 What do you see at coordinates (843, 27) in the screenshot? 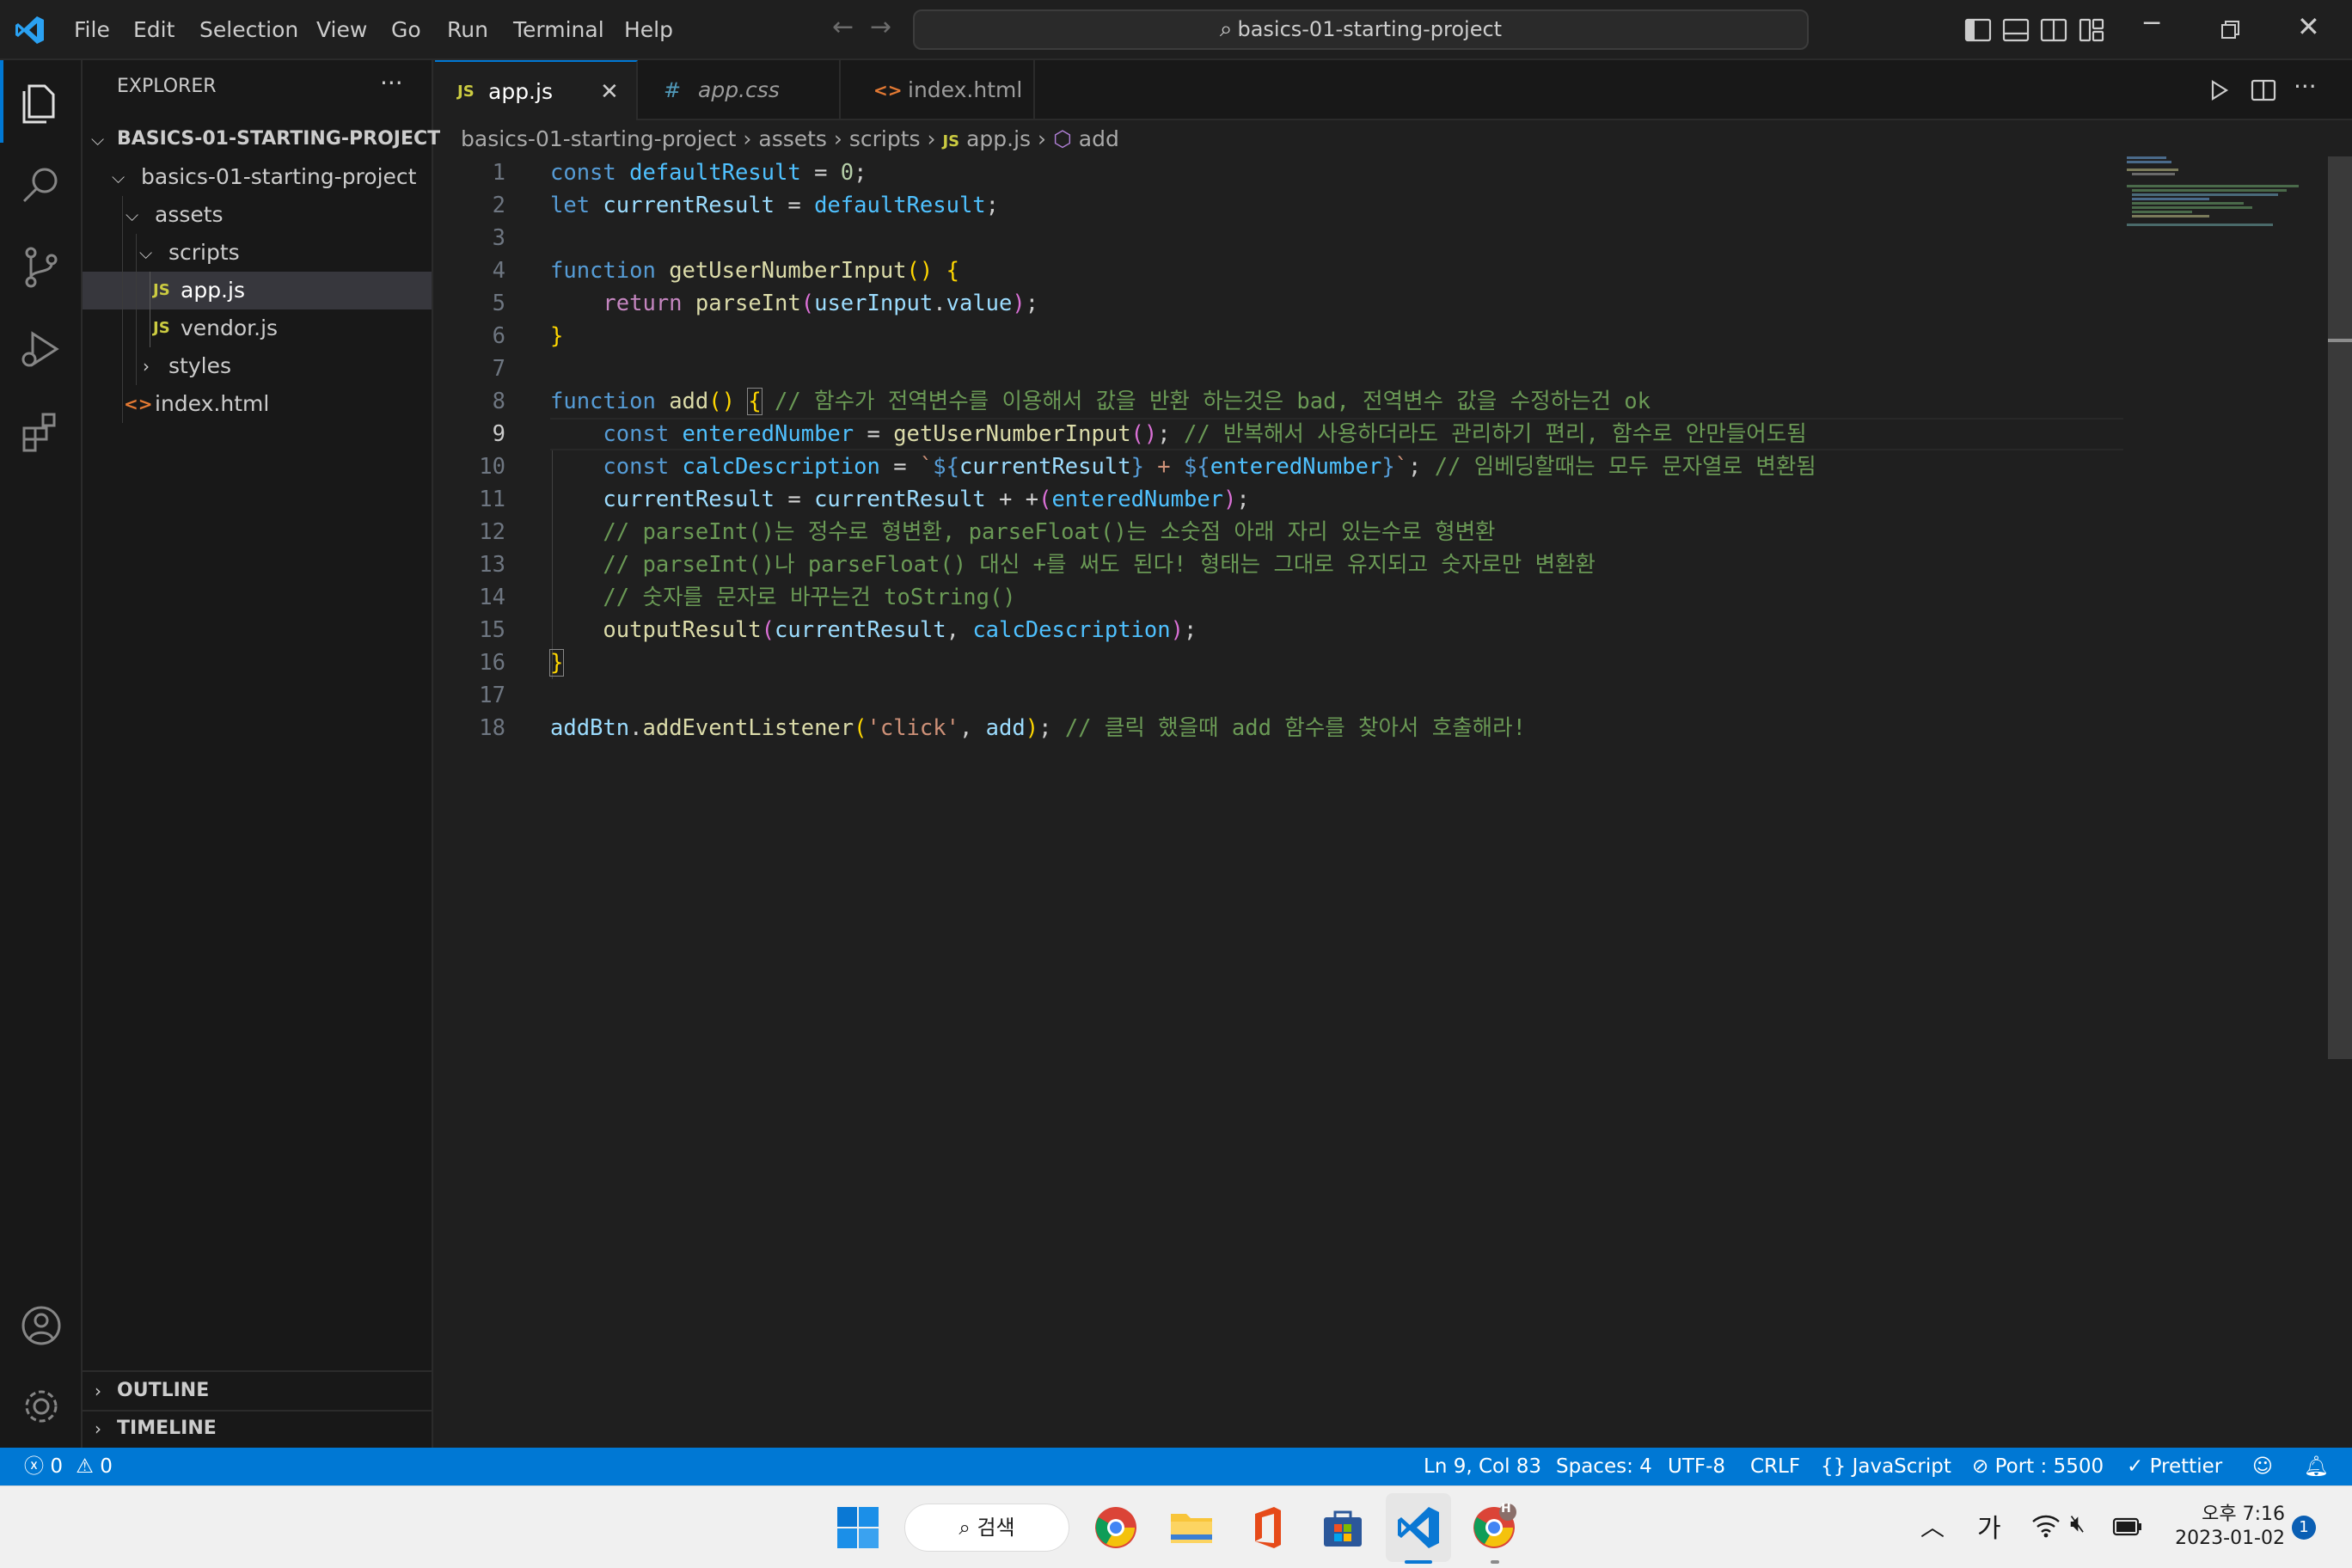
I see `back-arrow-icon: ←` at bounding box center [843, 27].